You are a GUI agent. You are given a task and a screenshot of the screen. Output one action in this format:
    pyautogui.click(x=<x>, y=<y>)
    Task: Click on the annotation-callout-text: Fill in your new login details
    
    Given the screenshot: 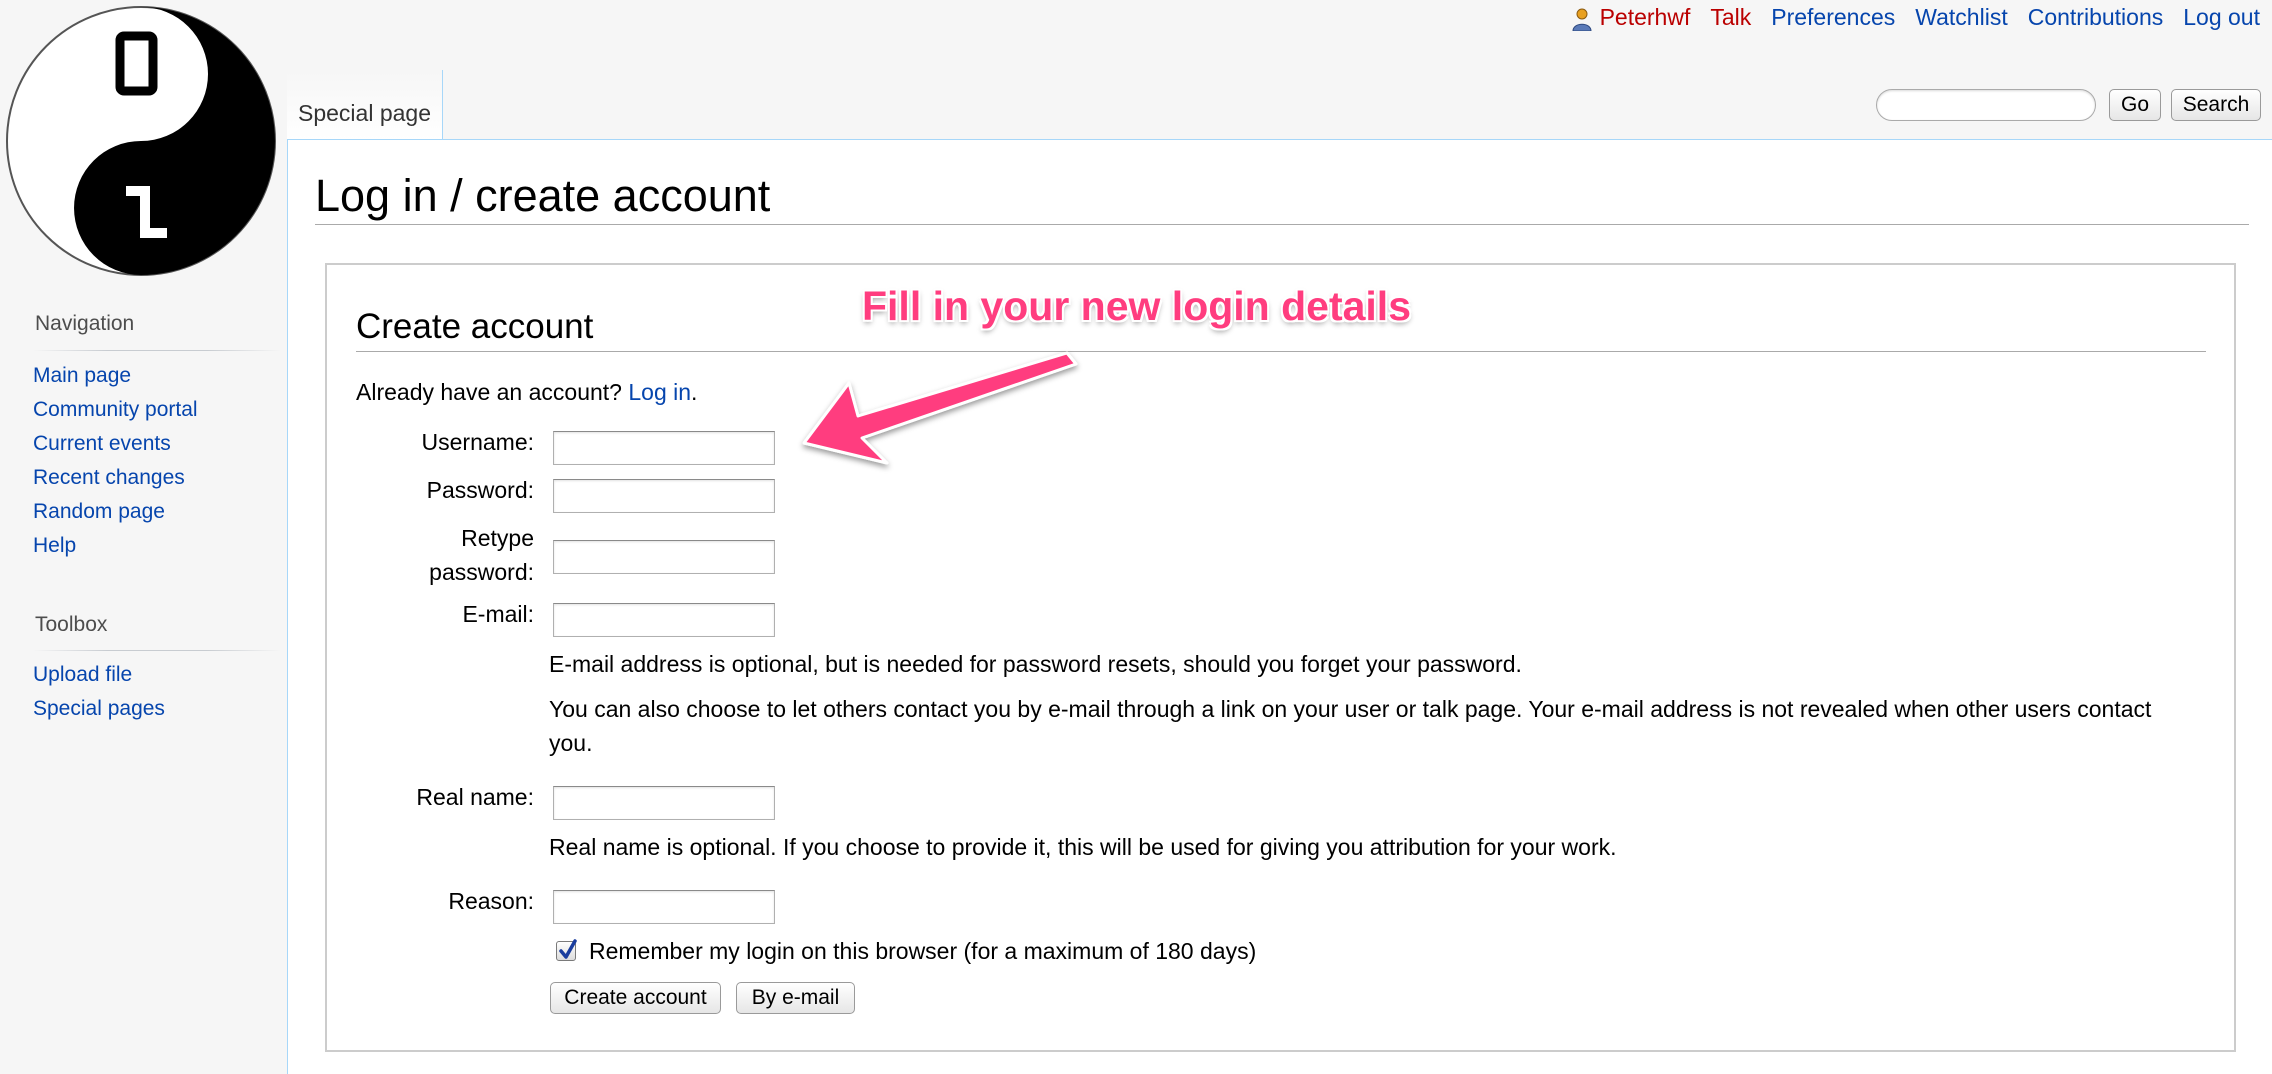 What is the action you would take?
    pyautogui.click(x=1136, y=306)
    